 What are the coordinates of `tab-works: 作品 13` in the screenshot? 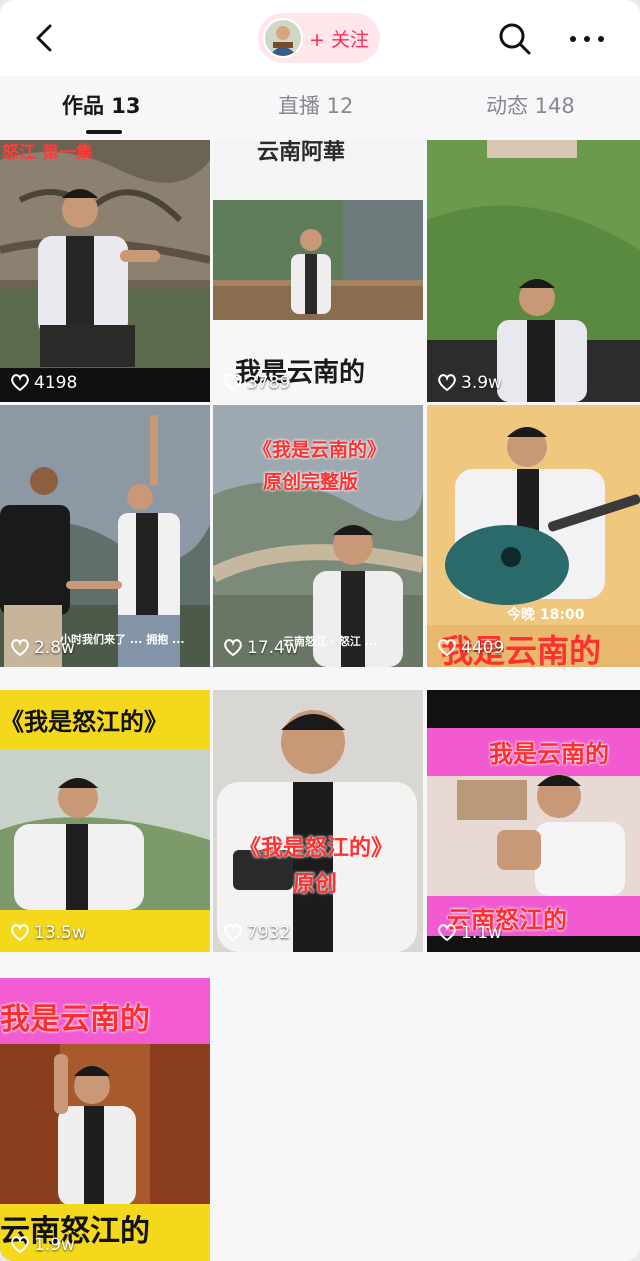 It's located at (101, 105).